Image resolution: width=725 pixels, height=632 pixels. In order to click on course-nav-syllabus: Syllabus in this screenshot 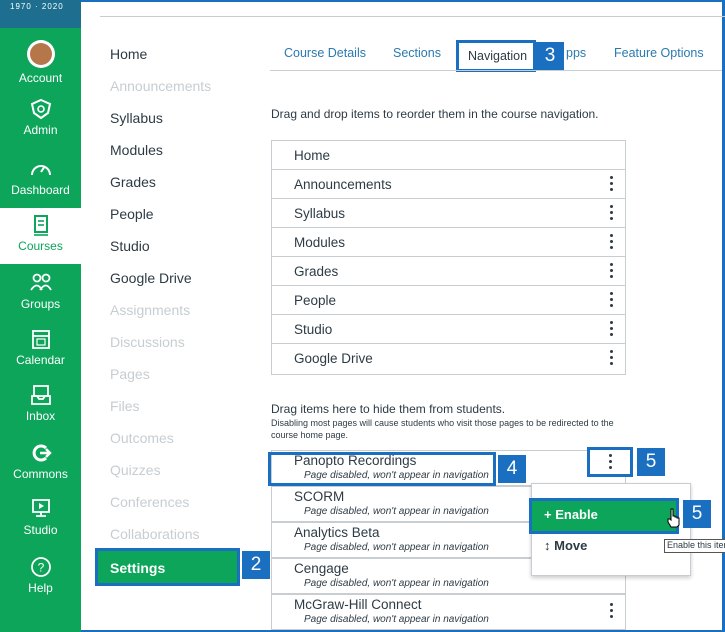, I will do `click(136, 118)`.